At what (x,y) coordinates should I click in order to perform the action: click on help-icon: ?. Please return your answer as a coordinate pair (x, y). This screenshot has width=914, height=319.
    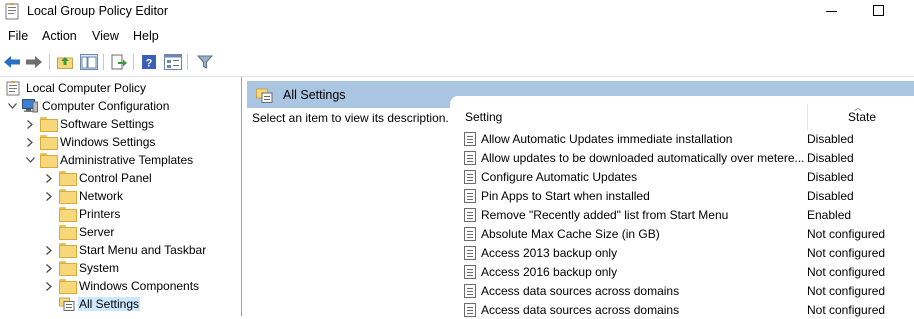
    Looking at the image, I should click on (149, 62).